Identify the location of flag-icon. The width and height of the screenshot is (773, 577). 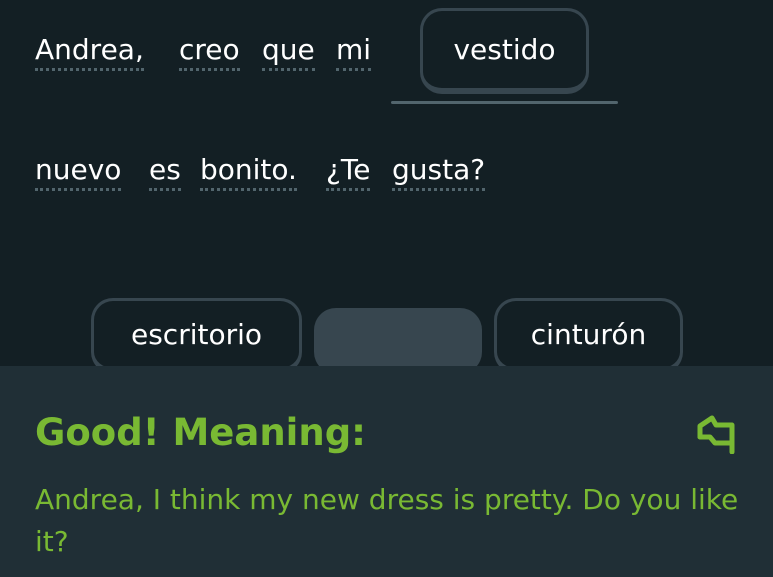
(717, 434).